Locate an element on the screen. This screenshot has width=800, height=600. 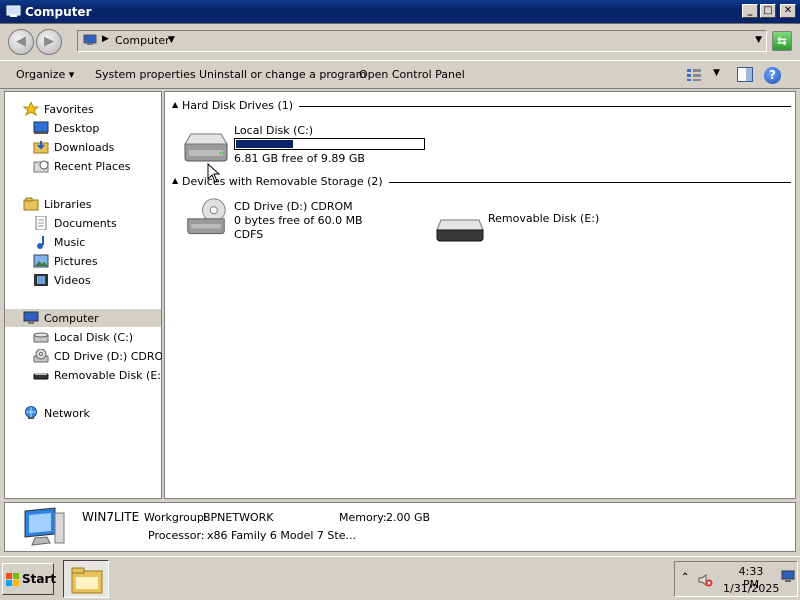
refresh-button: ⇆ is located at coordinates (782, 41).